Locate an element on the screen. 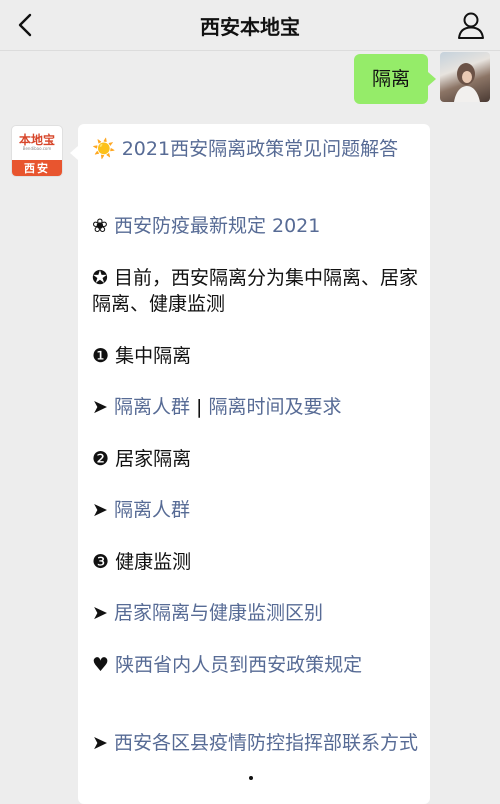 The image size is (500, 804). section-heading: ❷ 居家隔离 is located at coordinates (255, 459).